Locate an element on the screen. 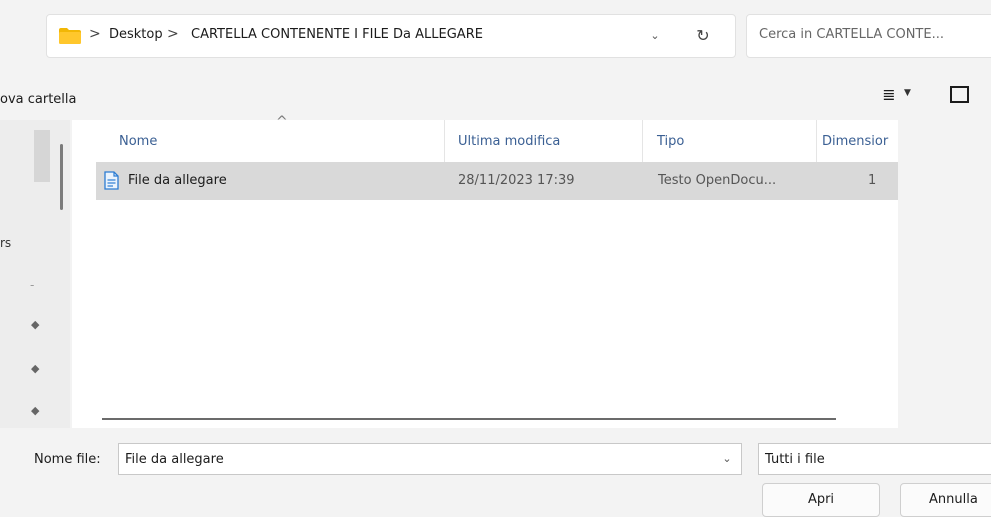  filename-input: File da allegare ⌄ is located at coordinates (430, 459).